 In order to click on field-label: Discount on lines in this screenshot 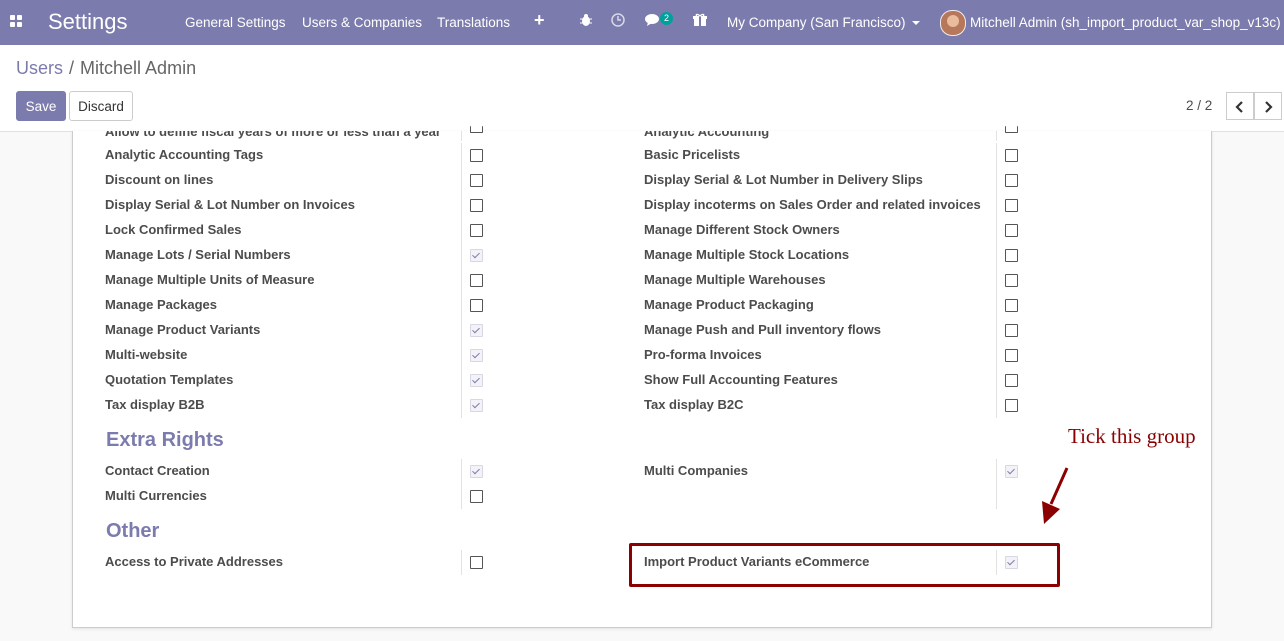, I will do `click(159, 179)`.